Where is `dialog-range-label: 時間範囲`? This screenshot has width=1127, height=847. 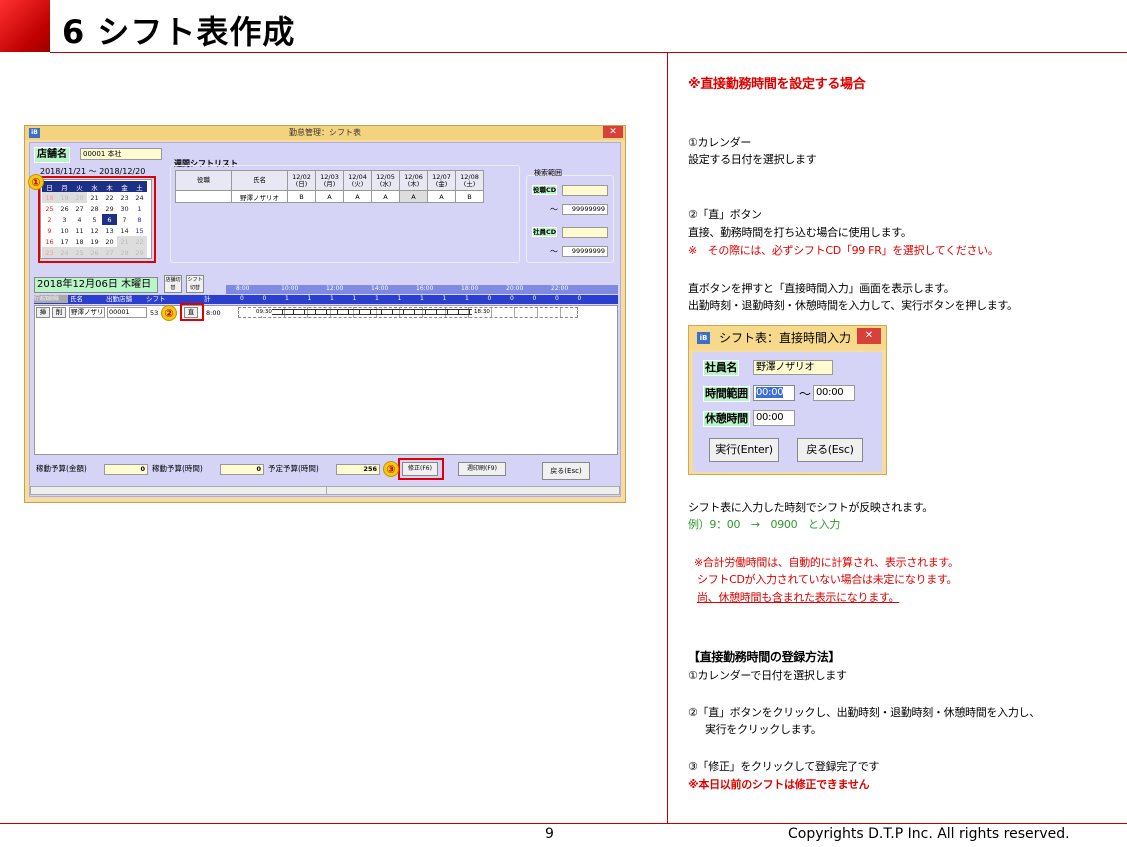
dialog-range-label: 時間範囲 is located at coordinates (726, 394).